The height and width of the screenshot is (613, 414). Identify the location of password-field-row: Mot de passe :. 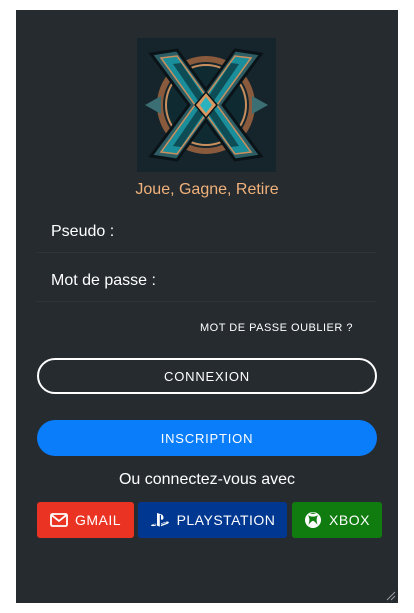
(206, 281).